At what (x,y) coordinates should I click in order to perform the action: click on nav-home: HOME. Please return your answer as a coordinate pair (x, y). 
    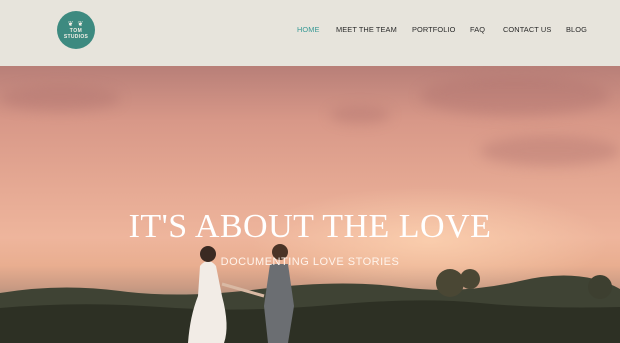
    Looking at the image, I should click on (308, 29).